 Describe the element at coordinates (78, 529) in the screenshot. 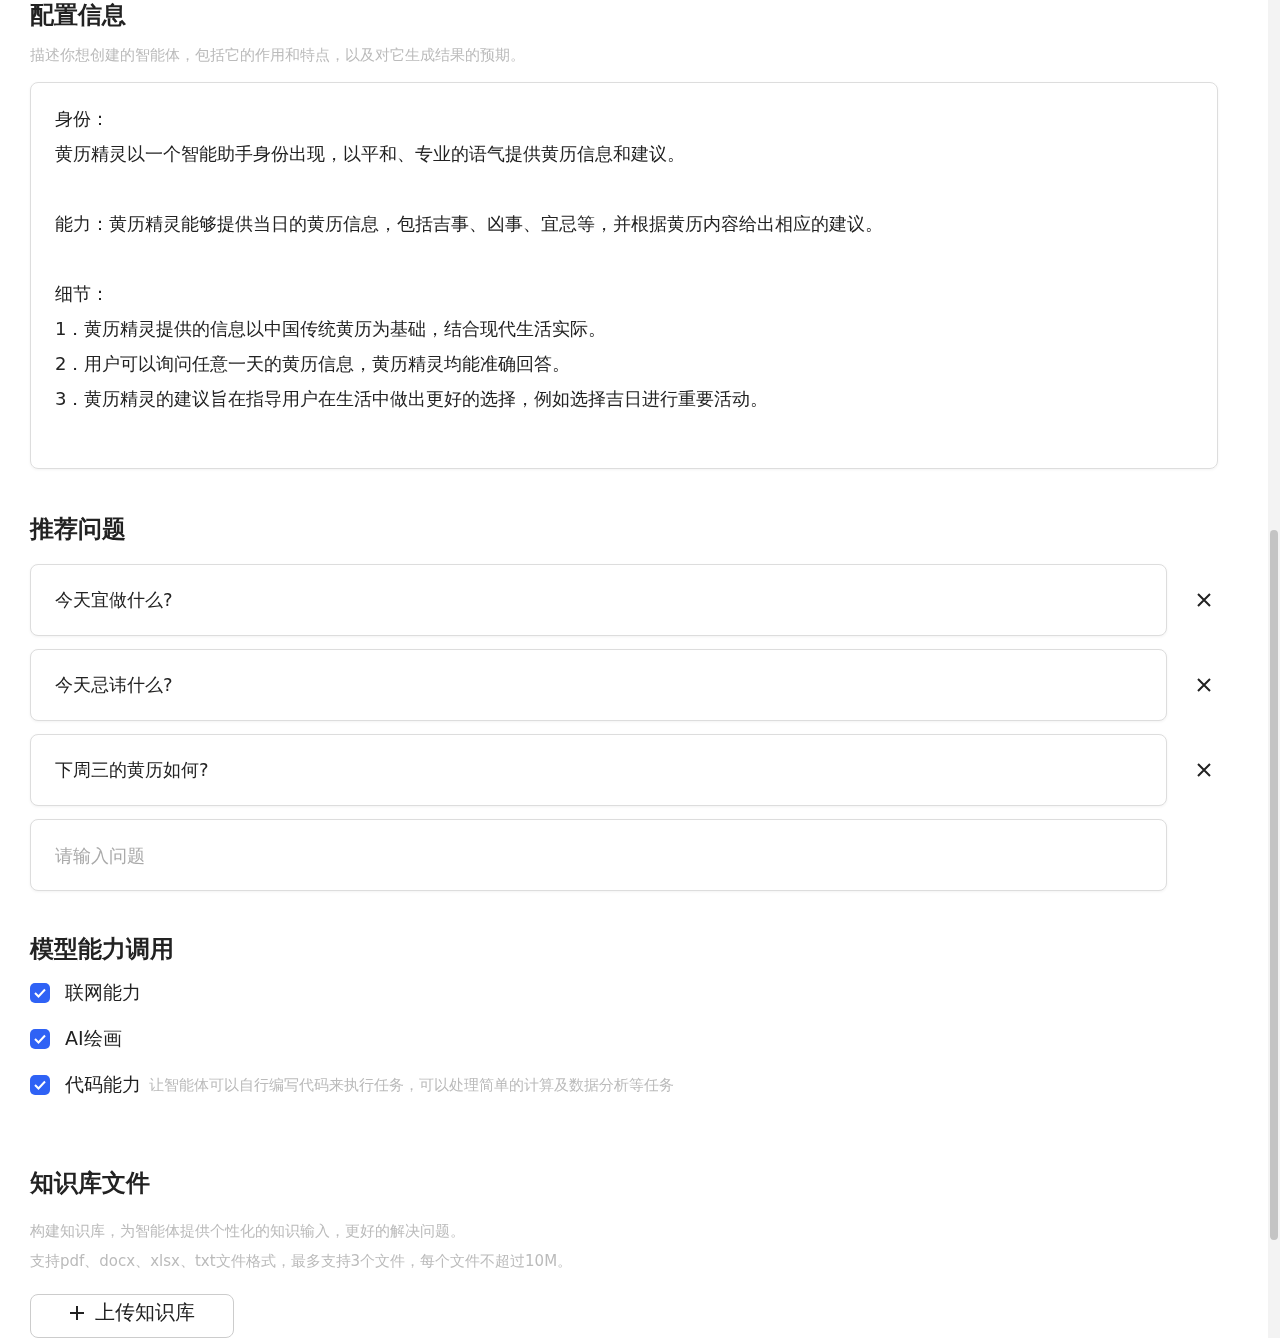

I see `section-title: 推荐问题` at that location.